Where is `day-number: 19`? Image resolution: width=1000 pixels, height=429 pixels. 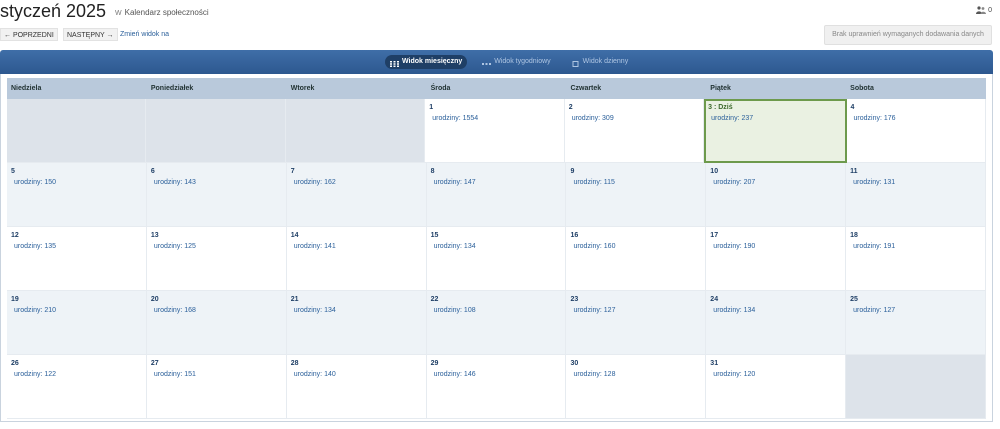 day-number: 19 is located at coordinates (15, 299).